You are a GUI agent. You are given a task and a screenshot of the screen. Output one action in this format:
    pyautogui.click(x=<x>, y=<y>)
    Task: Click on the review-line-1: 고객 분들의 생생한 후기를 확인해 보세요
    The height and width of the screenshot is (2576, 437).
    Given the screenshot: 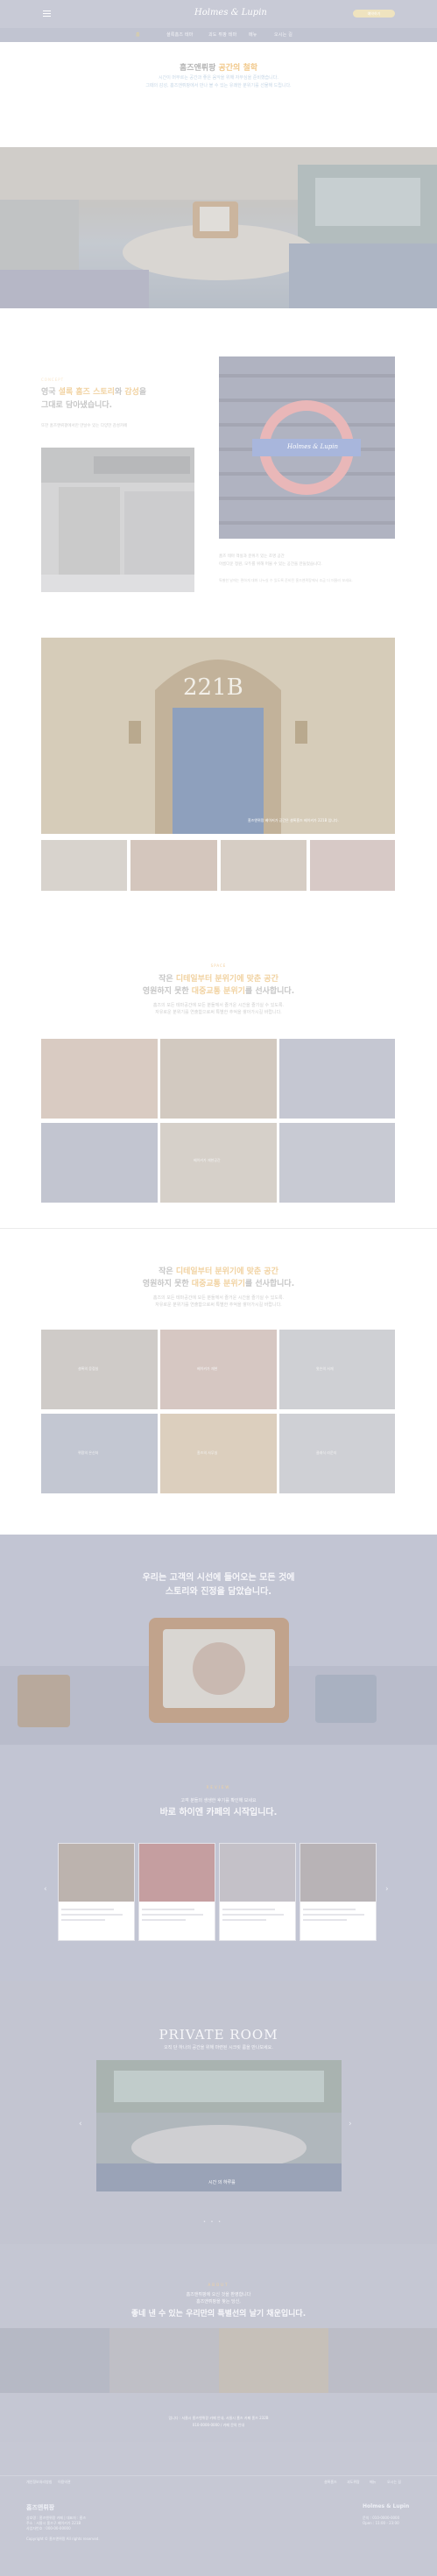 What is the action you would take?
    pyautogui.click(x=218, y=1800)
    